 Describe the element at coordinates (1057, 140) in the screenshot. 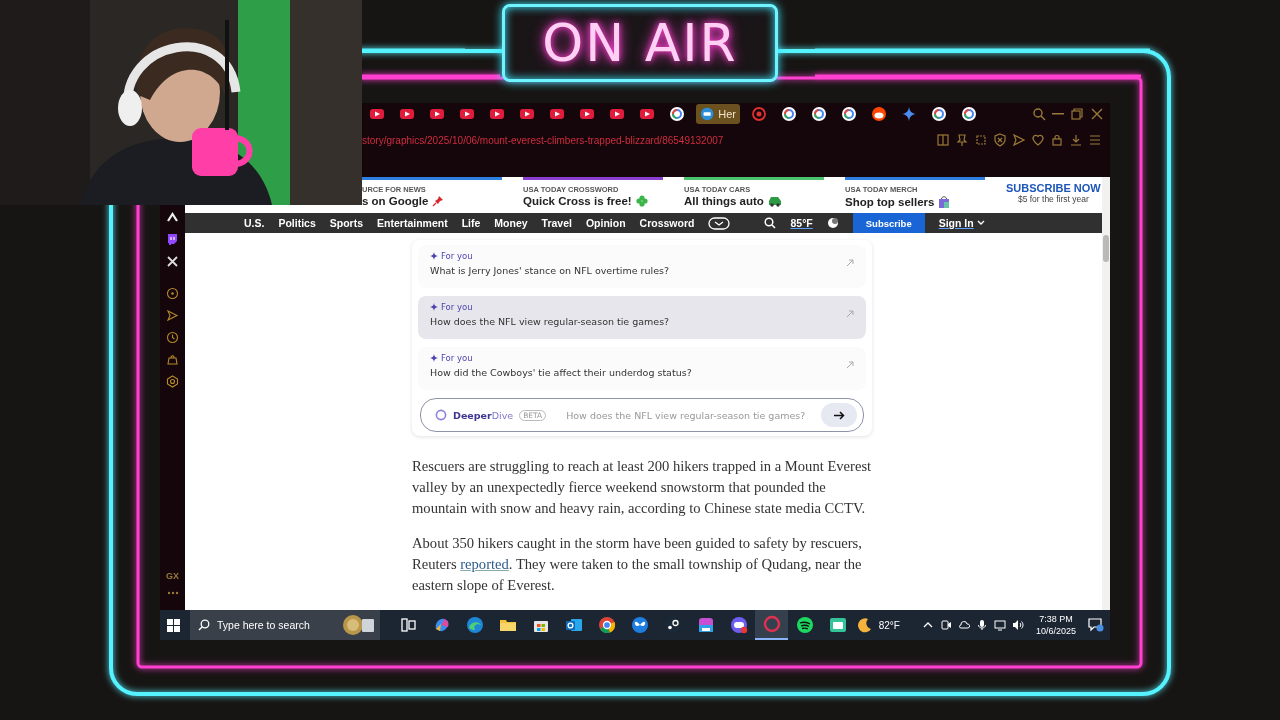

I see `lock-icon` at that location.